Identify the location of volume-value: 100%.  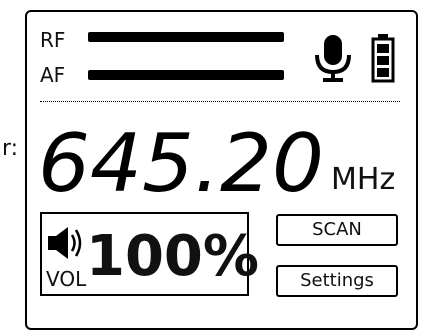
(173, 256).